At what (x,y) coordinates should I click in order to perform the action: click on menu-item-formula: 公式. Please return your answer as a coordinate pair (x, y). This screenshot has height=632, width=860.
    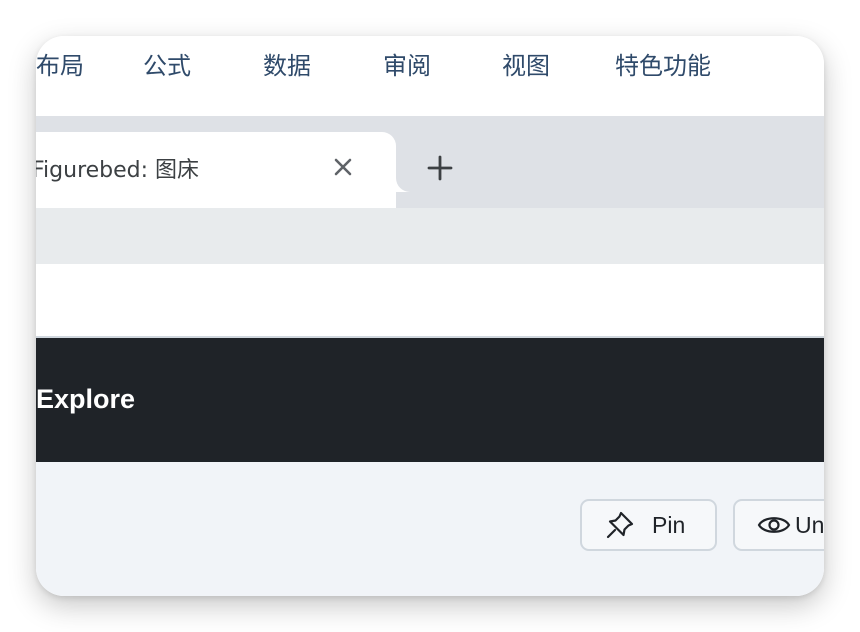
    Looking at the image, I should click on (167, 66).